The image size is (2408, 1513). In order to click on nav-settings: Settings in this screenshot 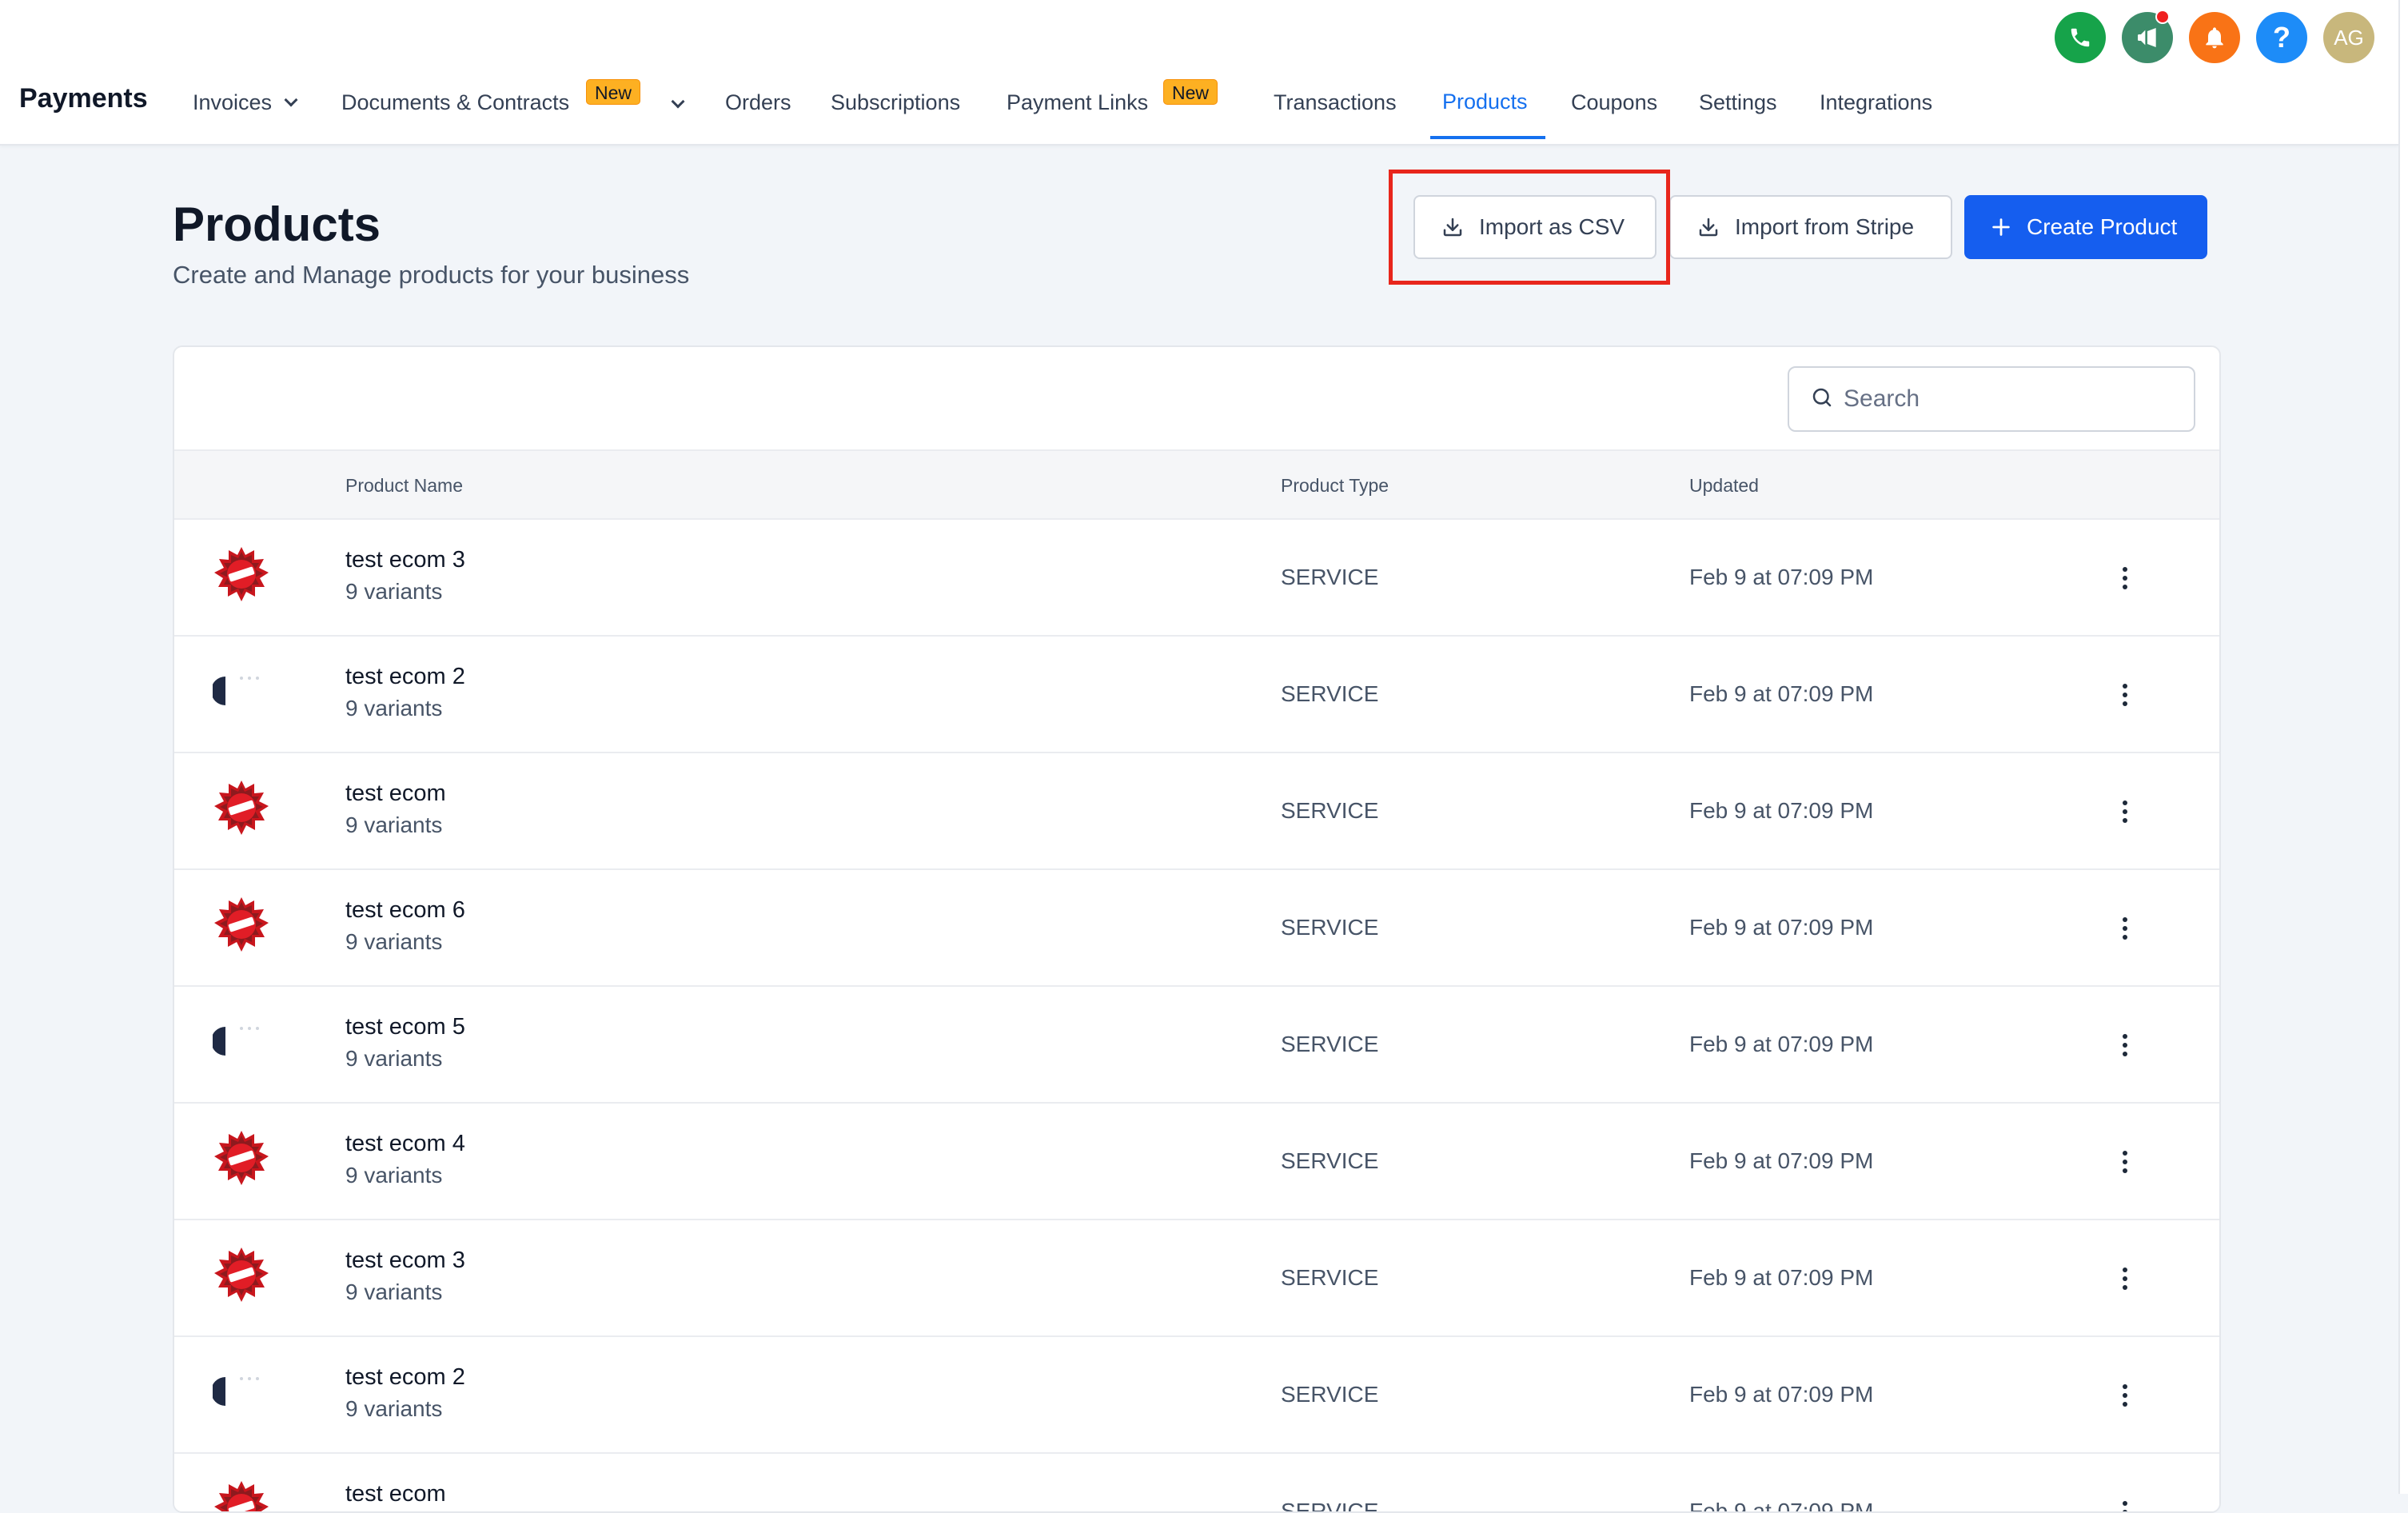, I will do `click(1738, 102)`.